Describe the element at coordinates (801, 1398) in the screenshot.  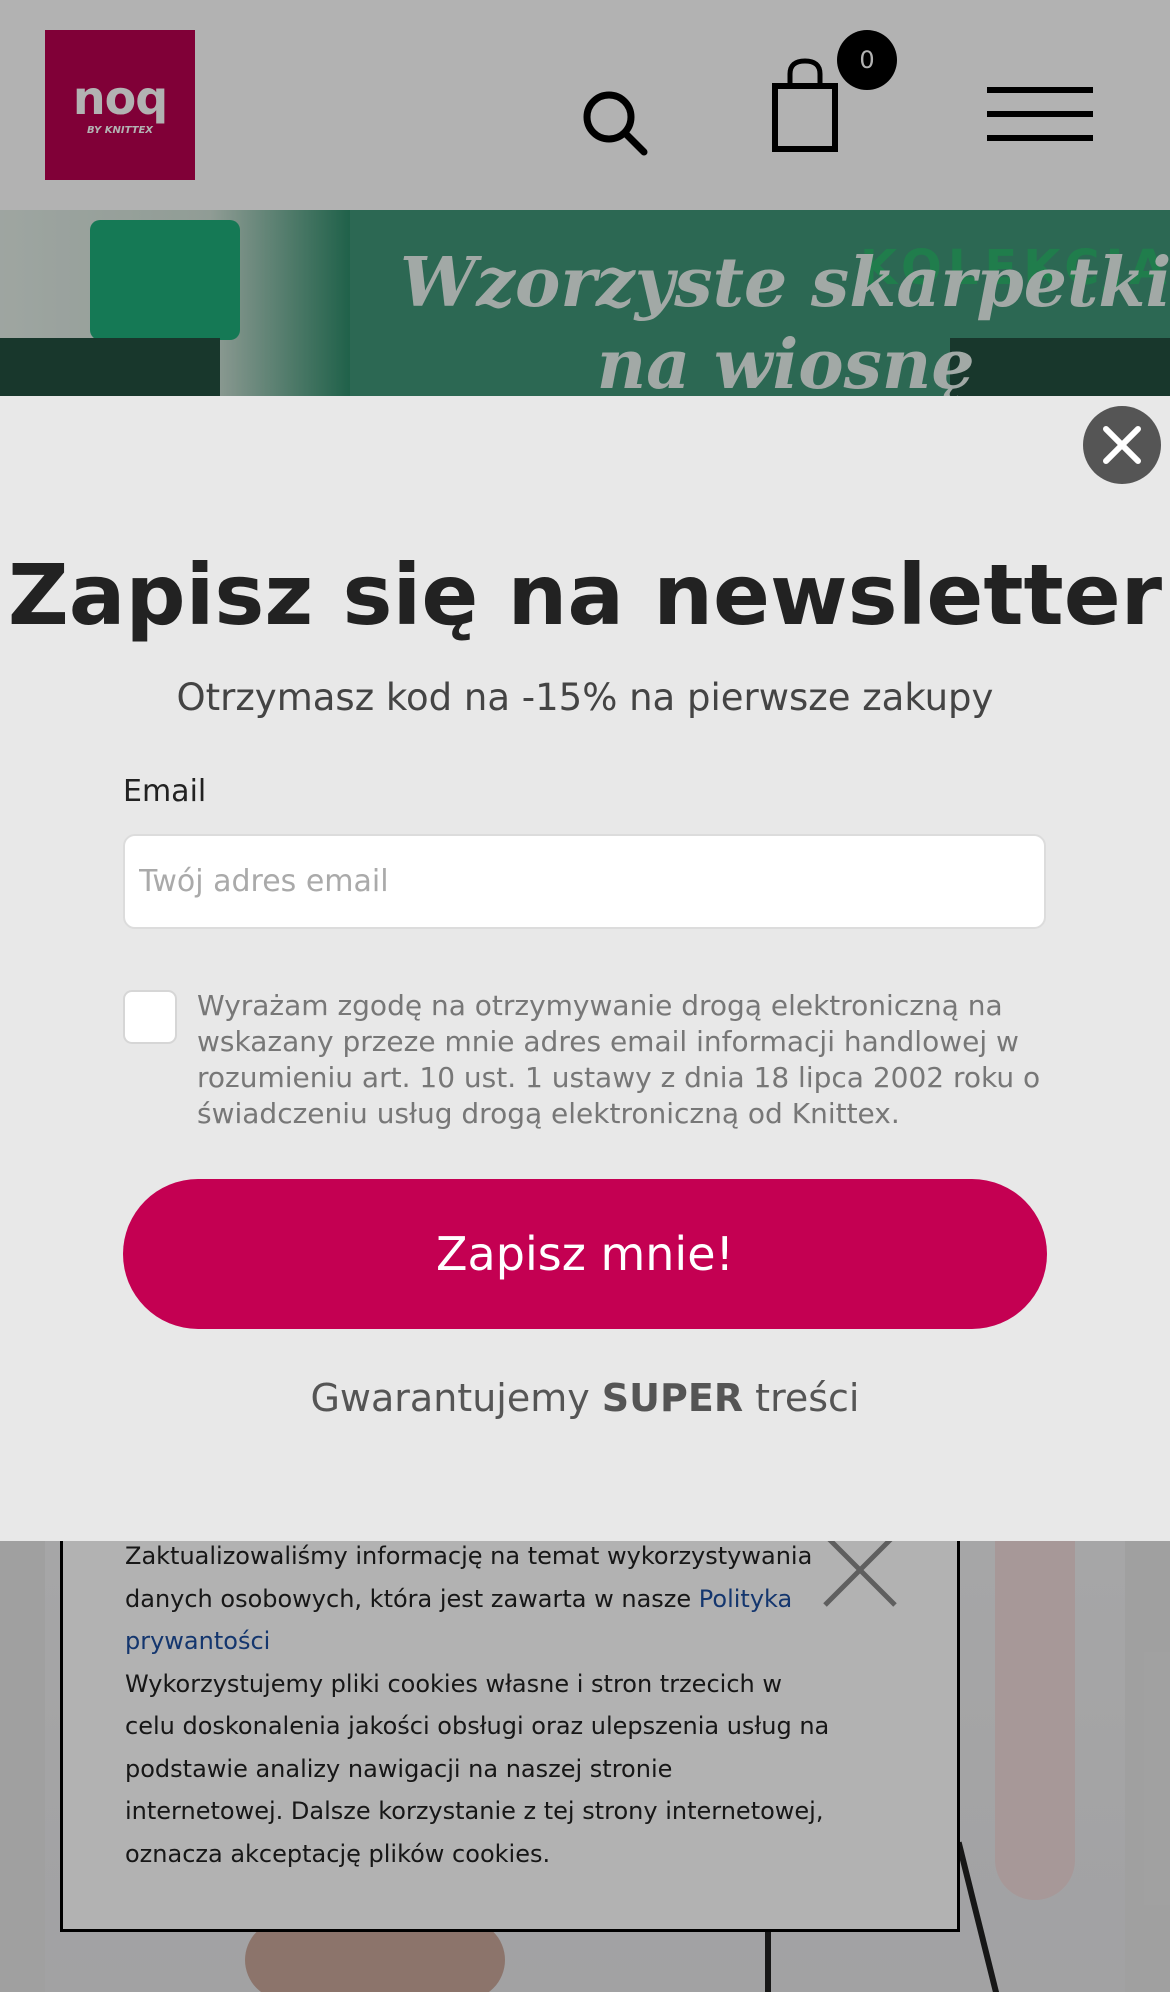
I see `guarantee-suffix: treści` at that location.